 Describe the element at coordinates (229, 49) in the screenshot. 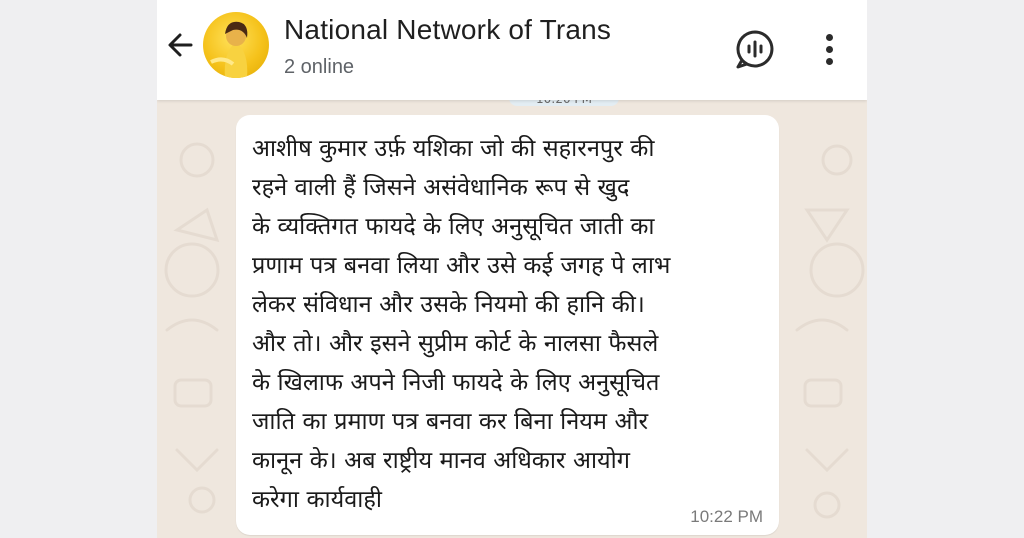

I see `avatar-portrait` at that location.